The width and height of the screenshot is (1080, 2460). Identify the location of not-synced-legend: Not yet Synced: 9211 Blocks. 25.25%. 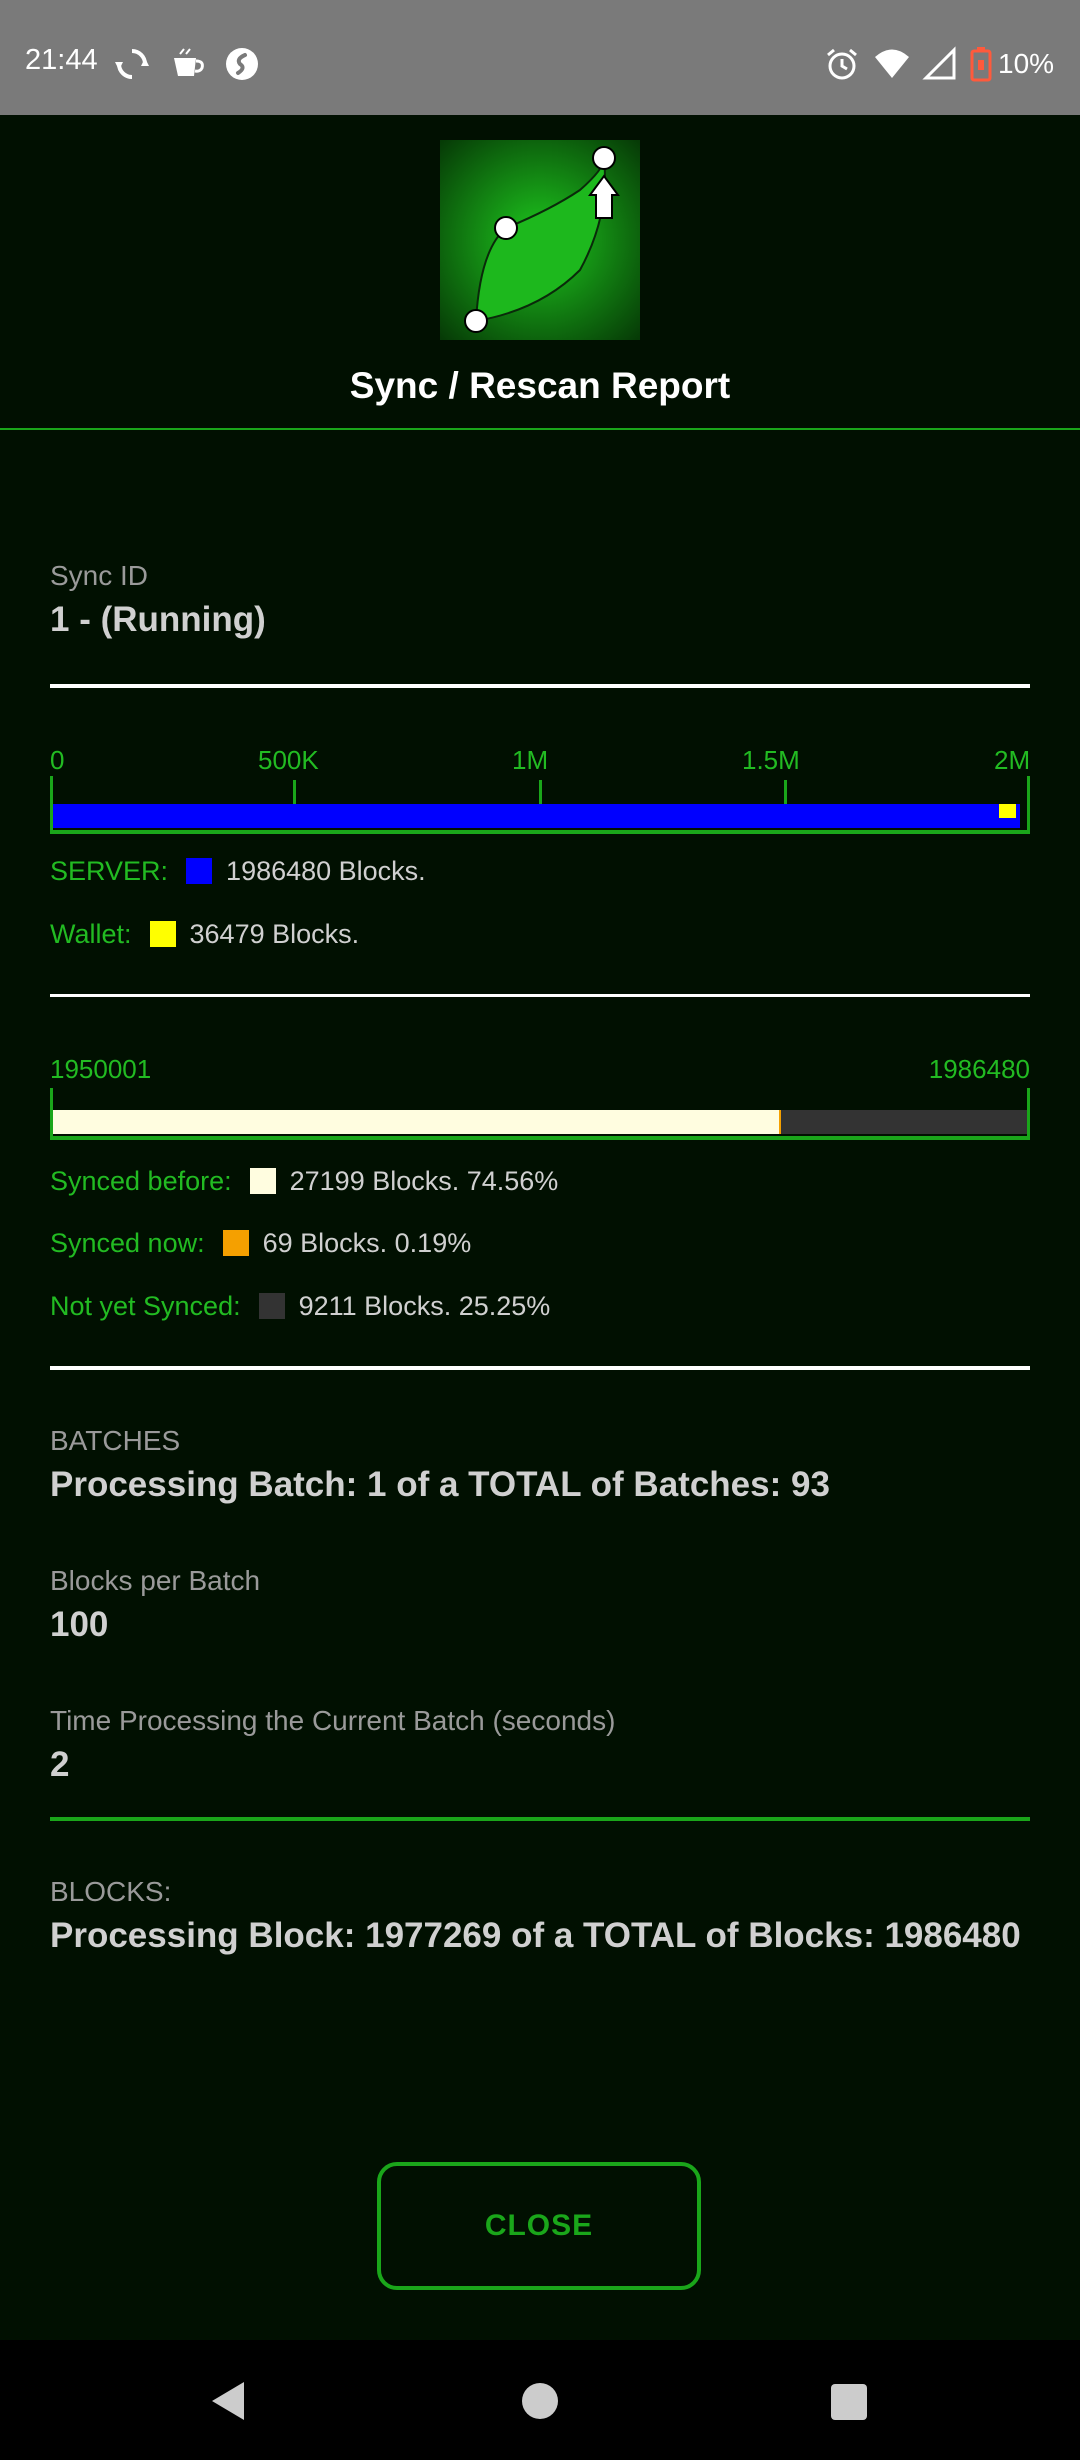
(300, 1306).